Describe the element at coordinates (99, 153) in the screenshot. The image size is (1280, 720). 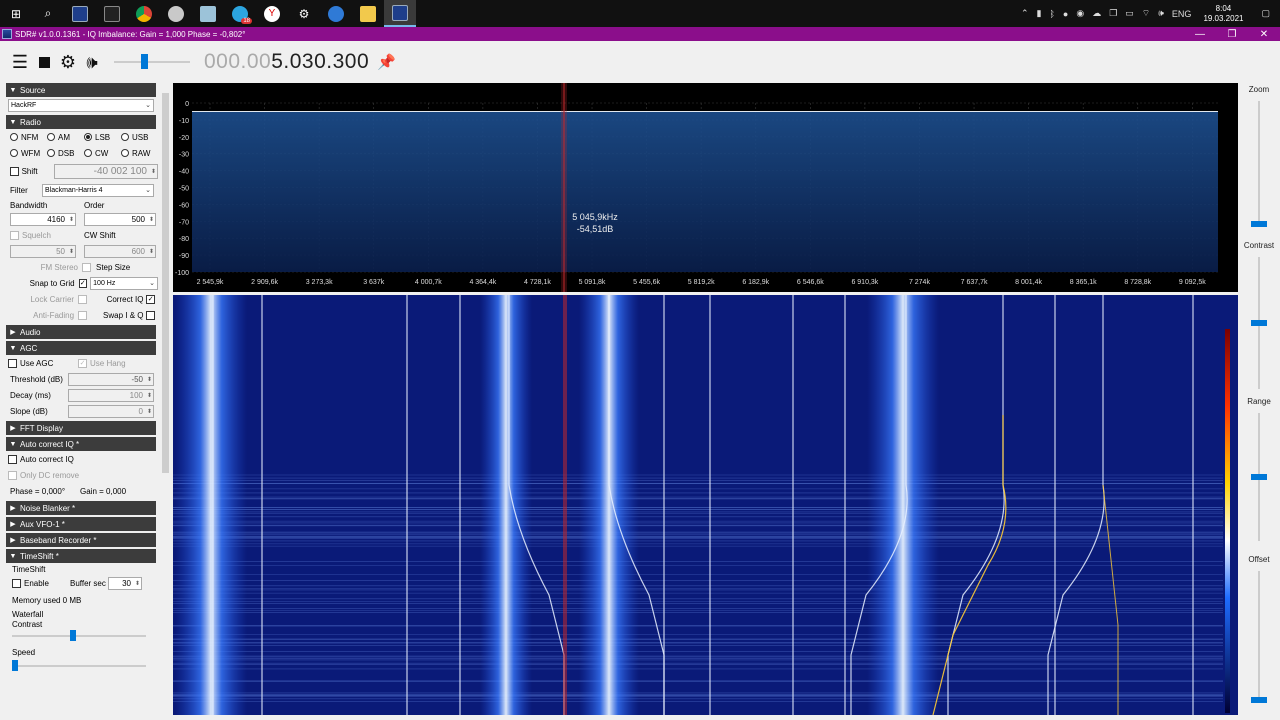
I see `mode-radio-cw: CW` at that location.